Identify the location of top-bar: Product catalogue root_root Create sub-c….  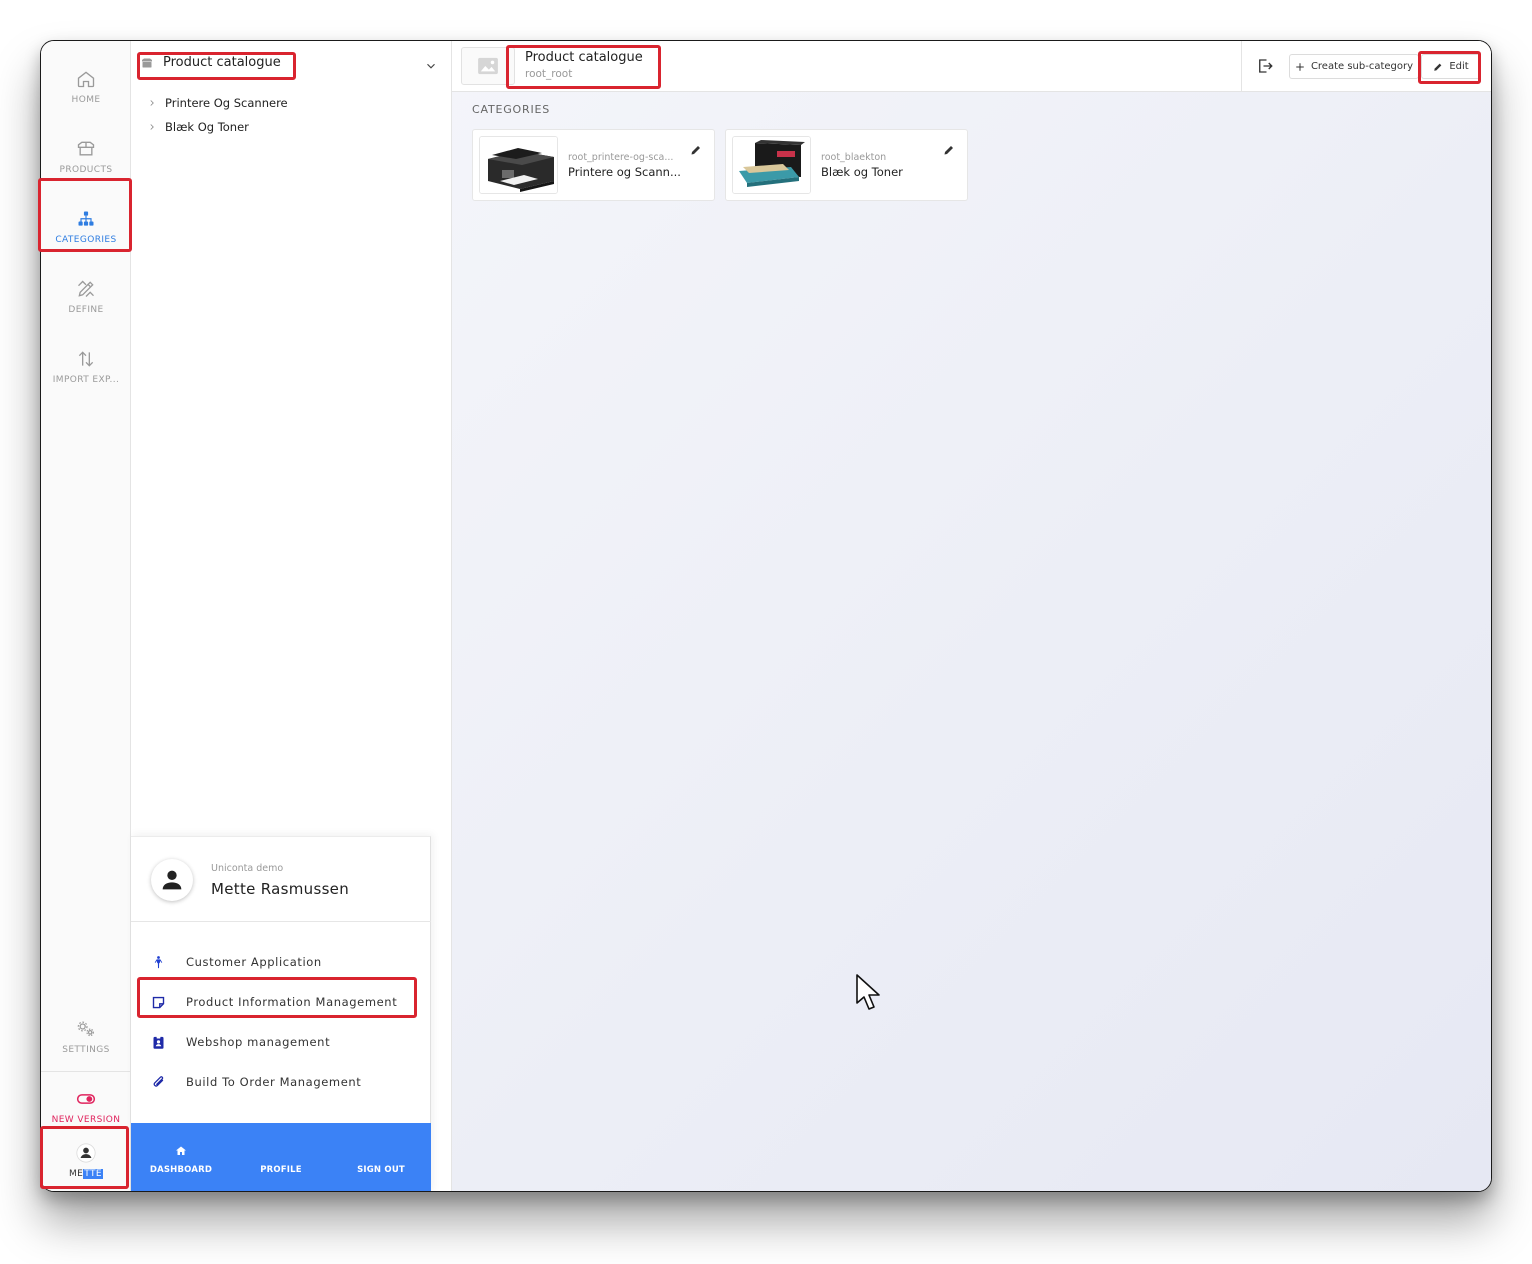
(971, 66).